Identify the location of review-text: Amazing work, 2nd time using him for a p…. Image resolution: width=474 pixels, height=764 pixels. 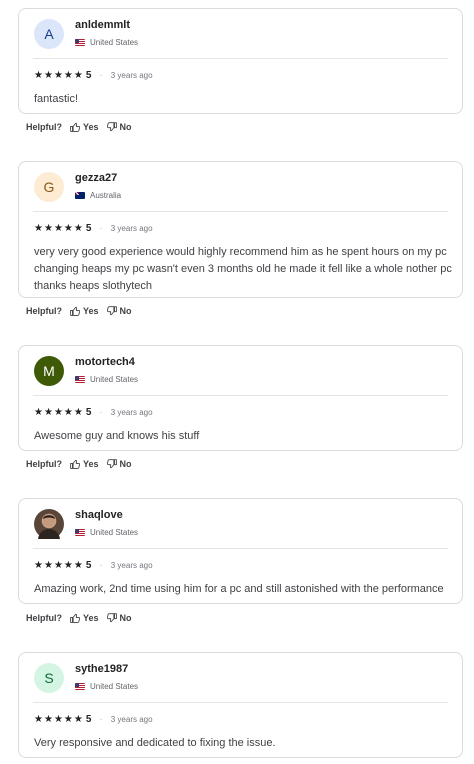
(239, 589).